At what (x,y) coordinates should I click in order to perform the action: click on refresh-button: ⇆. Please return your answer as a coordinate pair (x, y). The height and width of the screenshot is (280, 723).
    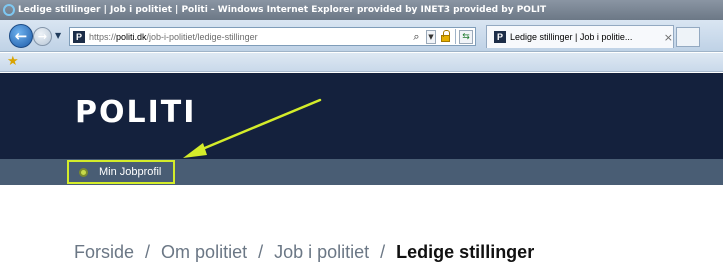
    Looking at the image, I should click on (466, 36).